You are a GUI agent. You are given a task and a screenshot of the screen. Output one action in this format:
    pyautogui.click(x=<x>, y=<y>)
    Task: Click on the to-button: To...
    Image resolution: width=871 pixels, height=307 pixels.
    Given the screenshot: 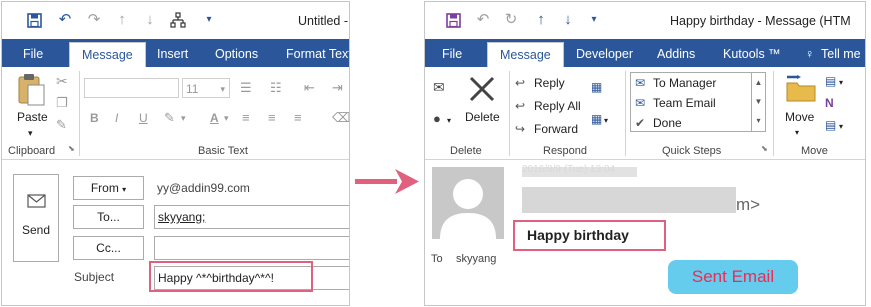 What is the action you would take?
    pyautogui.click(x=108, y=217)
    